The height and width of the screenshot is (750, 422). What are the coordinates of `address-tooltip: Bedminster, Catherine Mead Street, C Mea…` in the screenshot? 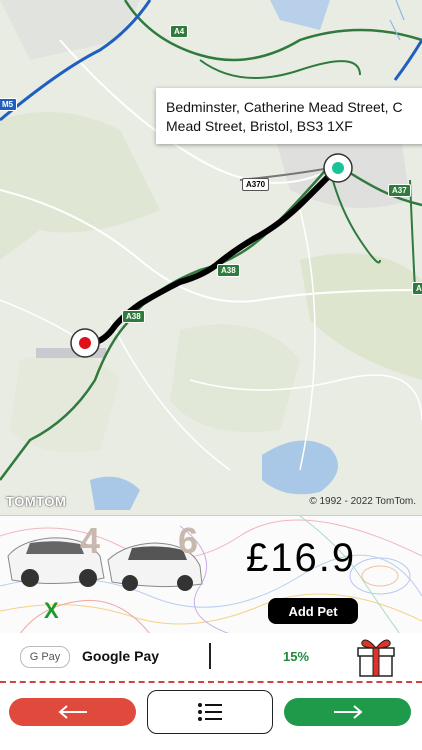 It's located at (289, 116).